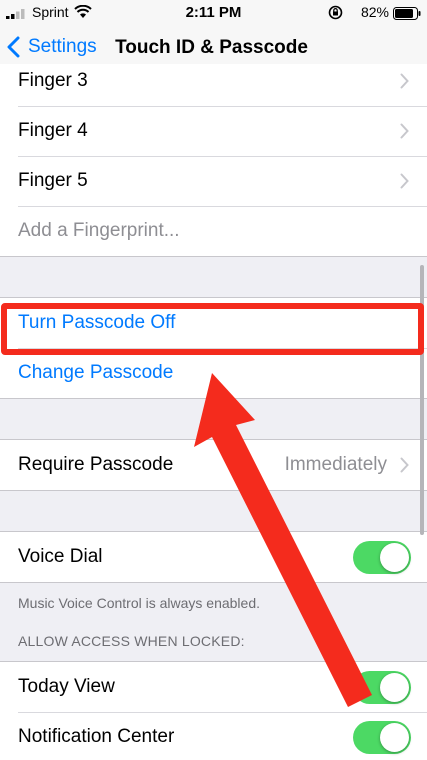 This screenshot has width=427, height=760. What do you see at coordinates (60, 556) in the screenshot?
I see `voice-dial-label: Voice Dial` at bounding box center [60, 556].